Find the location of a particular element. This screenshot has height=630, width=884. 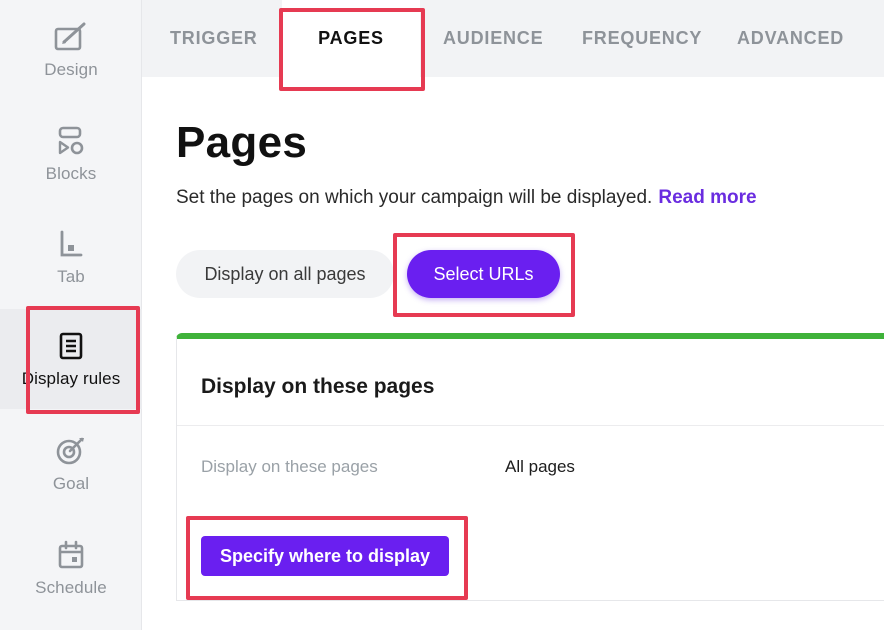

sidebar-item-tab: Tab is located at coordinates (71, 257).